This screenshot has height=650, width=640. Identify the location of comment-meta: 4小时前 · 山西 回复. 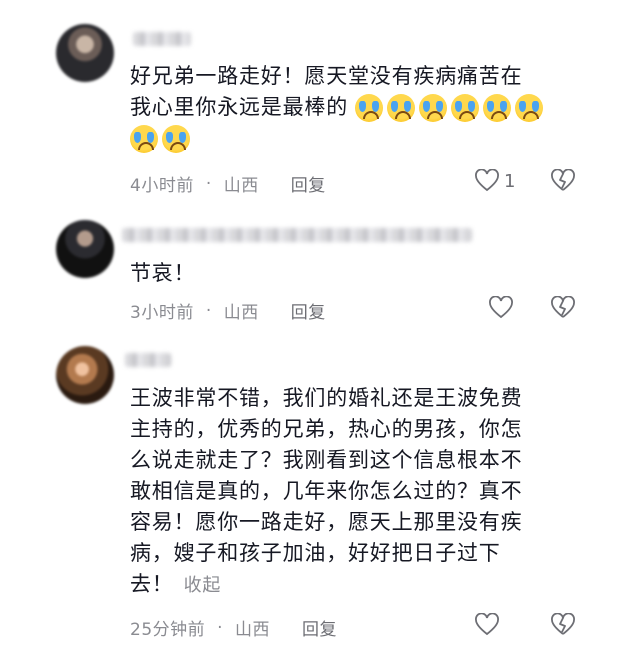
(228, 184).